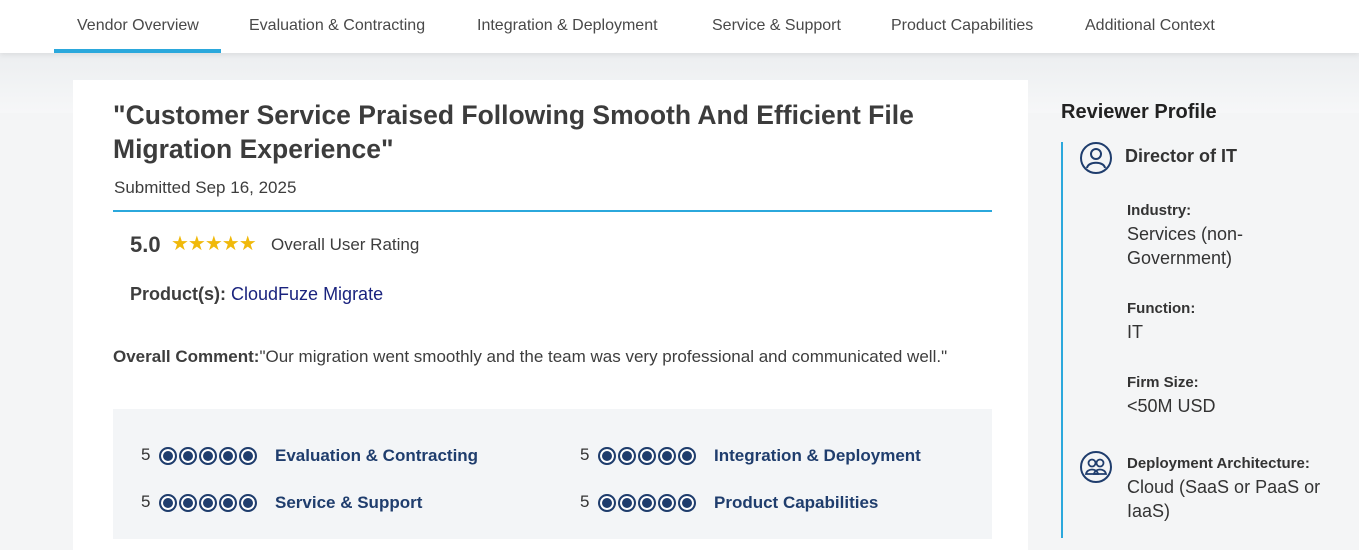 This screenshot has width=1359, height=550. Describe the element at coordinates (962, 26) in the screenshot. I see `tab-product-capabilities: Product Capabilities` at that location.